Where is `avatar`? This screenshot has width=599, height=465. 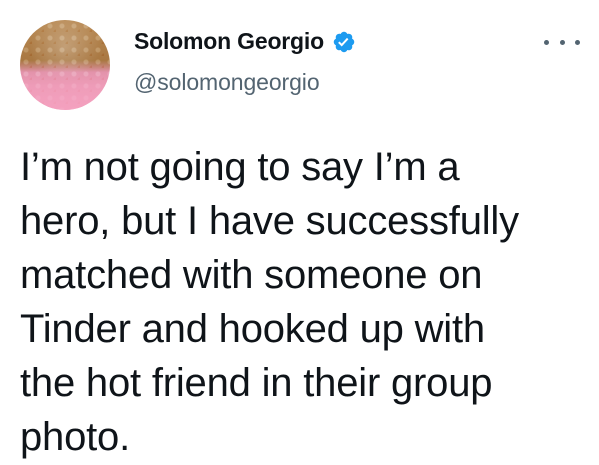 avatar is located at coordinates (65, 65).